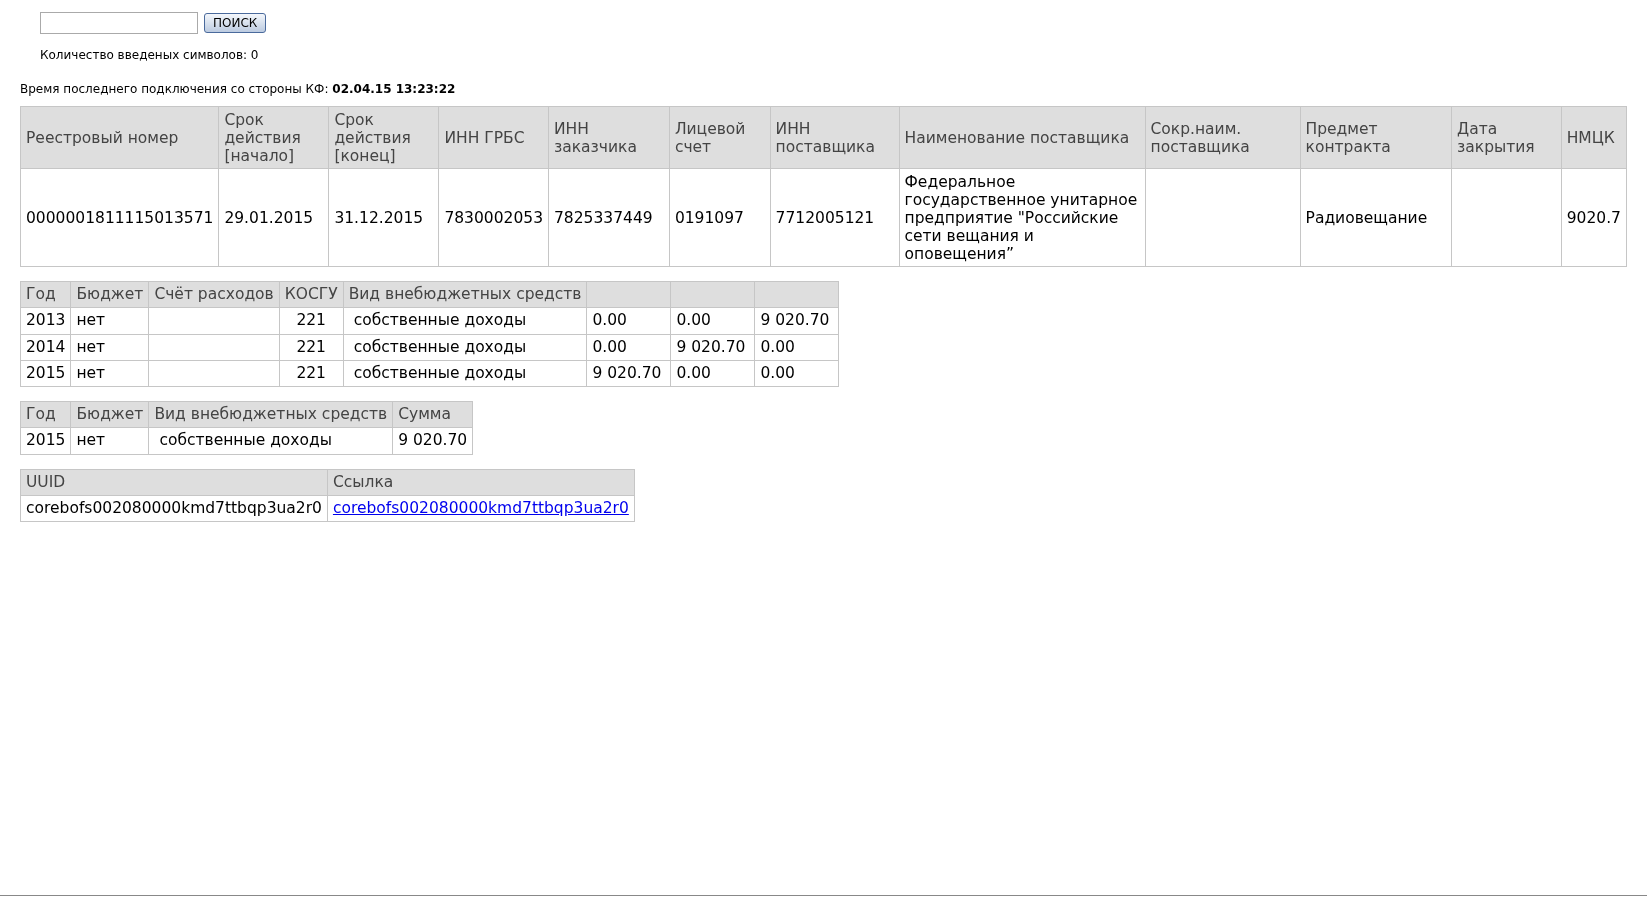 This screenshot has height=899, width=1647. Describe the element at coordinates (432, 414) in the screenshot. I see `column-header: Сумма` at that location.